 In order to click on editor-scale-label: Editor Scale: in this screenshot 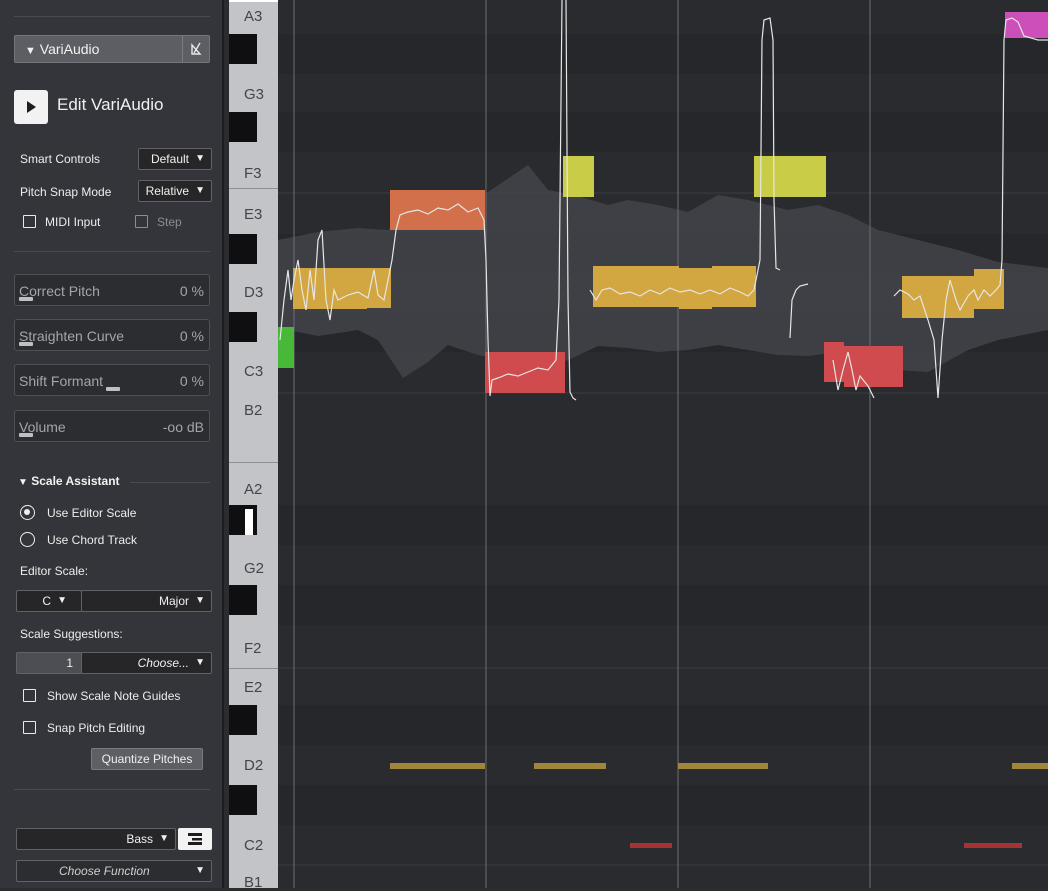, I will do `click(54, 571)`.